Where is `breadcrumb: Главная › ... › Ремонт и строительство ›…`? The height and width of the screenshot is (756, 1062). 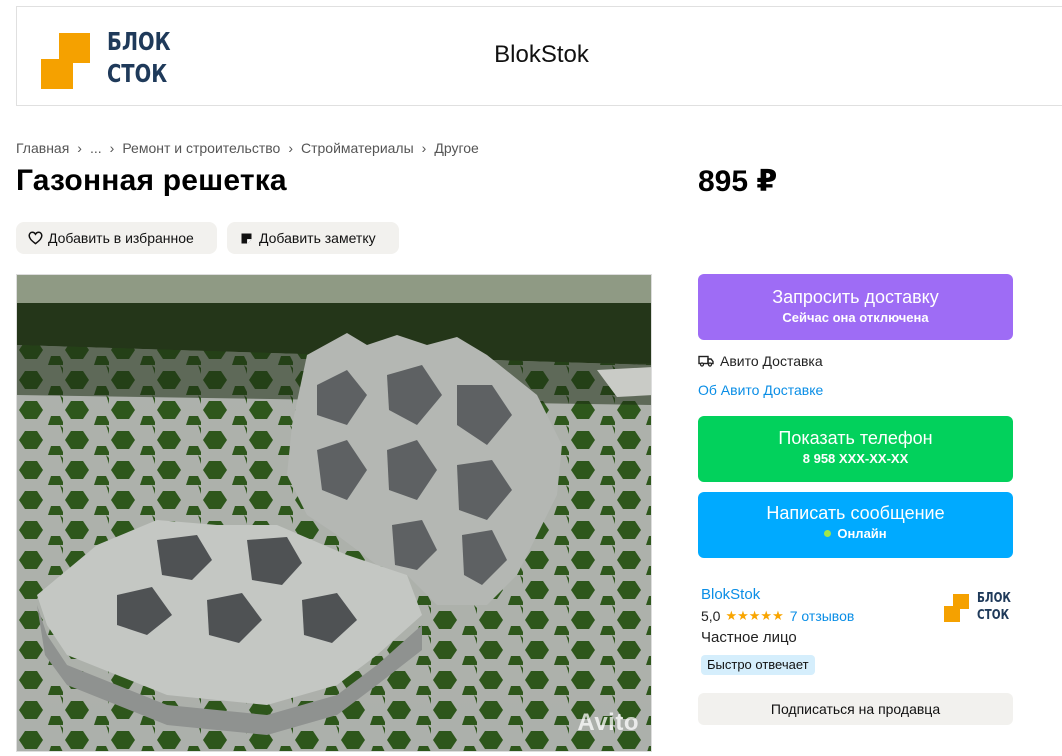 breadcrumb: Главная › ... › Ремонт и строительство ›… is located at coordinates (247, 148).